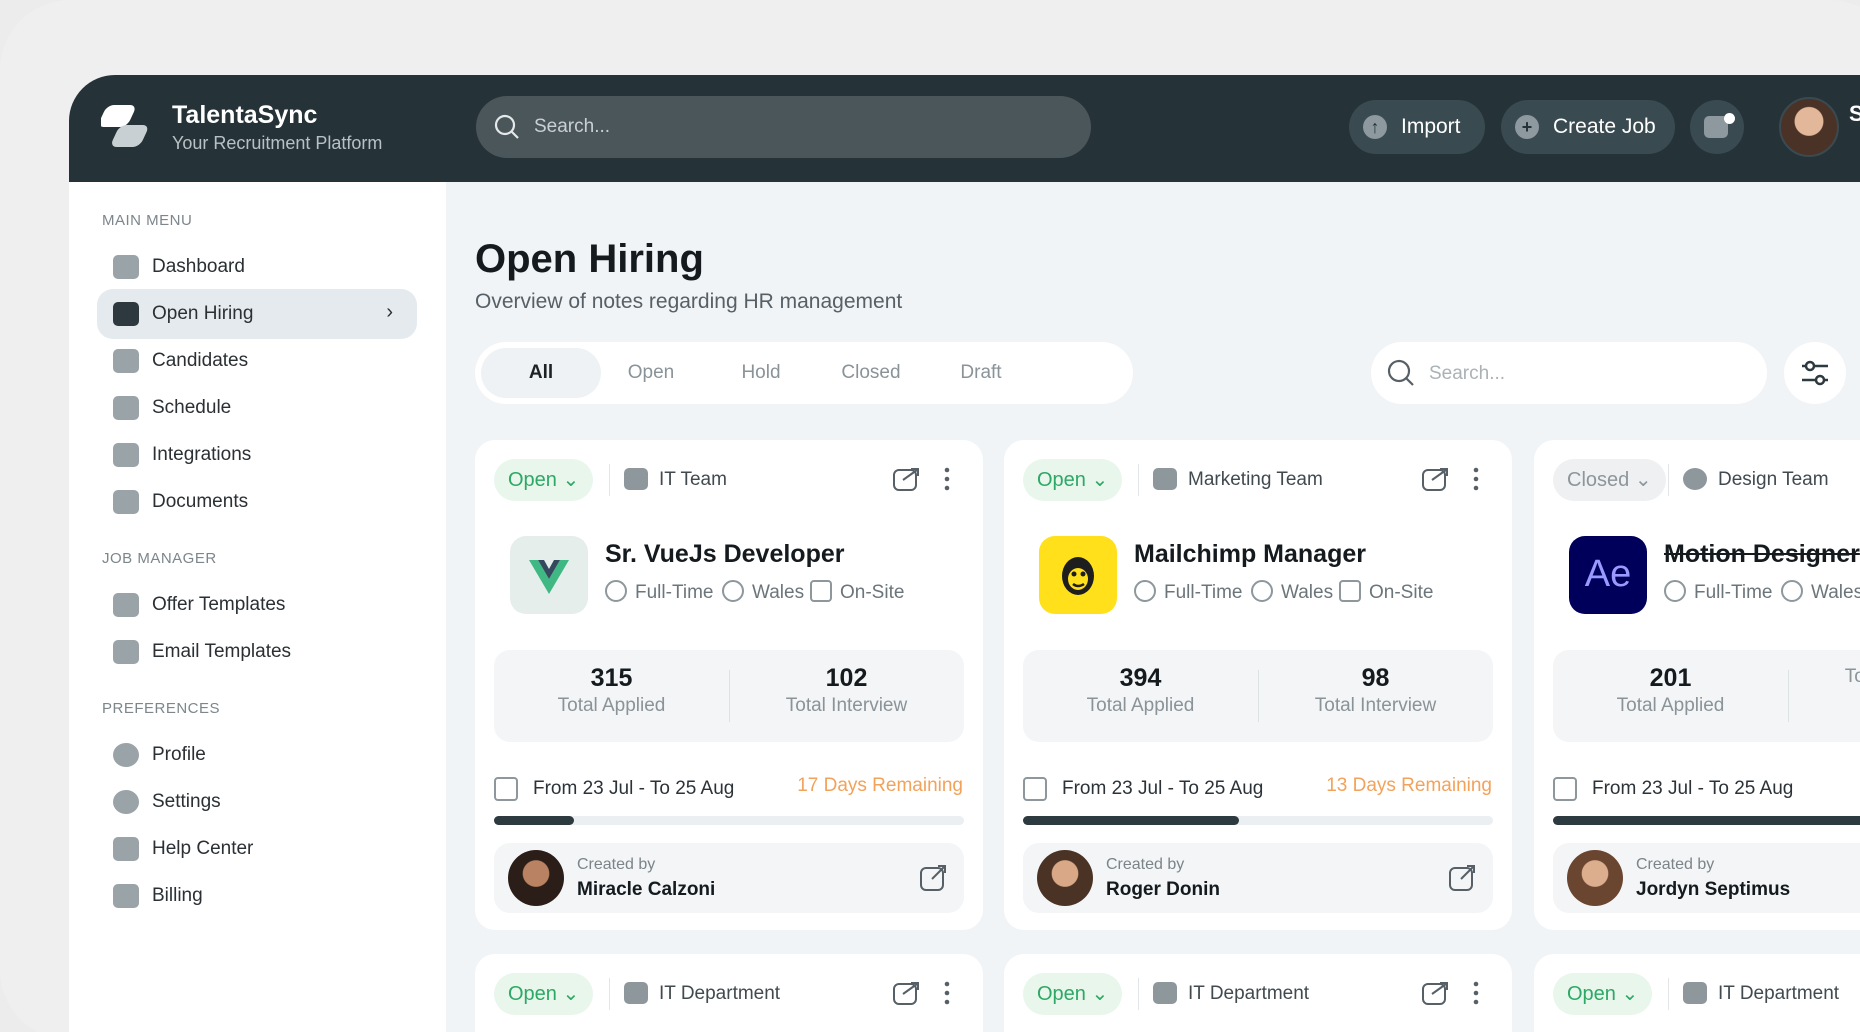 This screenshot has width=1860, height=1032. What do you see at coordinates (257, 267) in the screenshot?
I see `sidebar-item-dashboard: Dashboard` at bounding box center [257, 267].